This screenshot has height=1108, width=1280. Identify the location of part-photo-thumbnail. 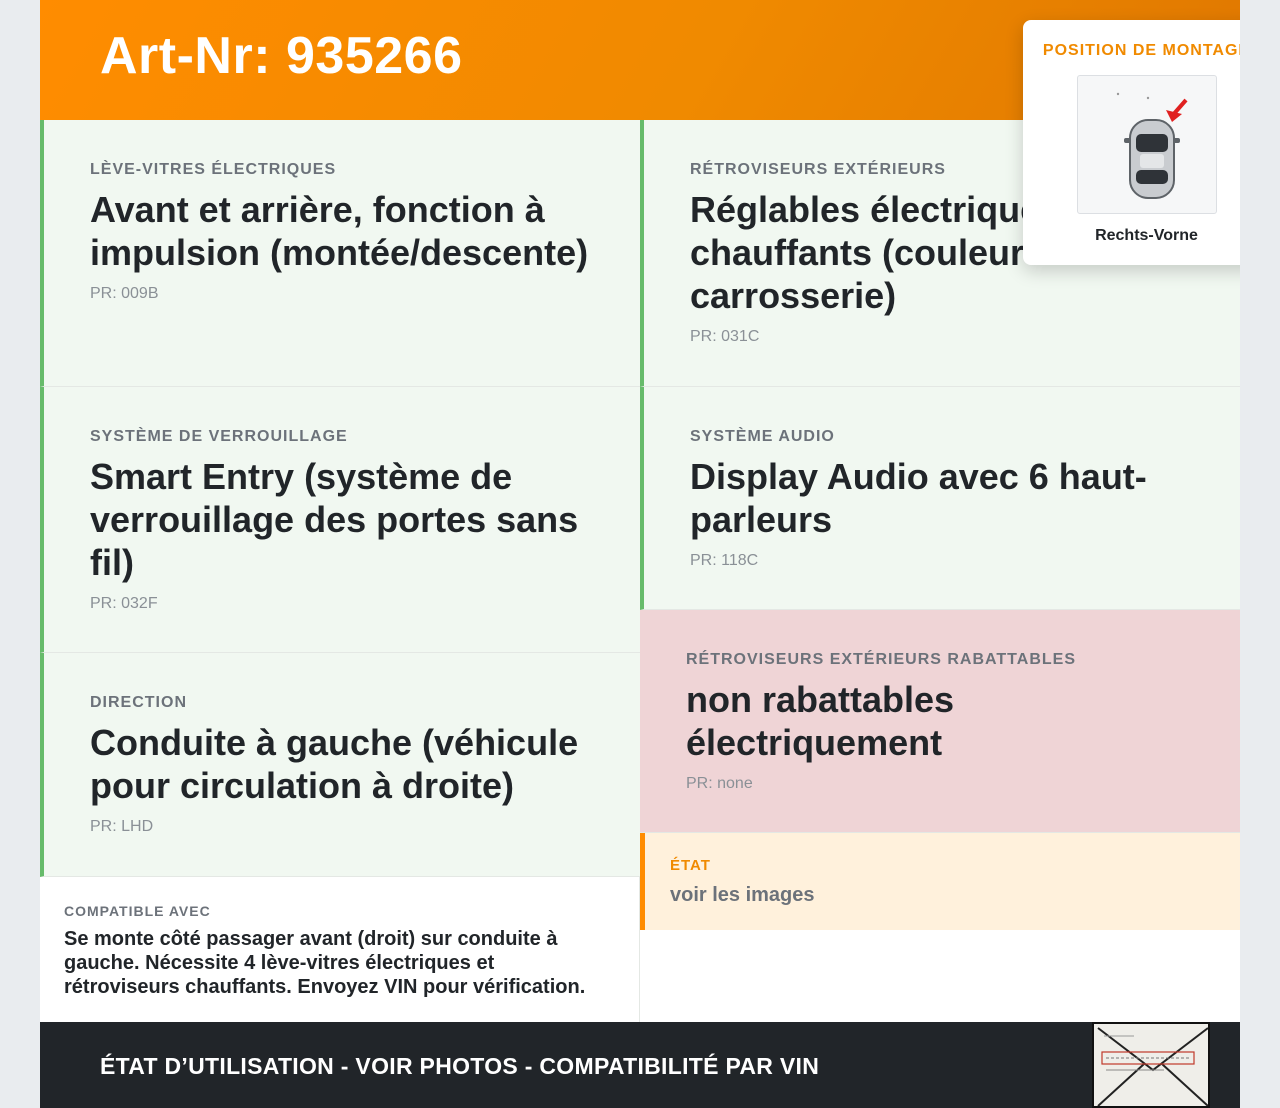
(1151, 1065).